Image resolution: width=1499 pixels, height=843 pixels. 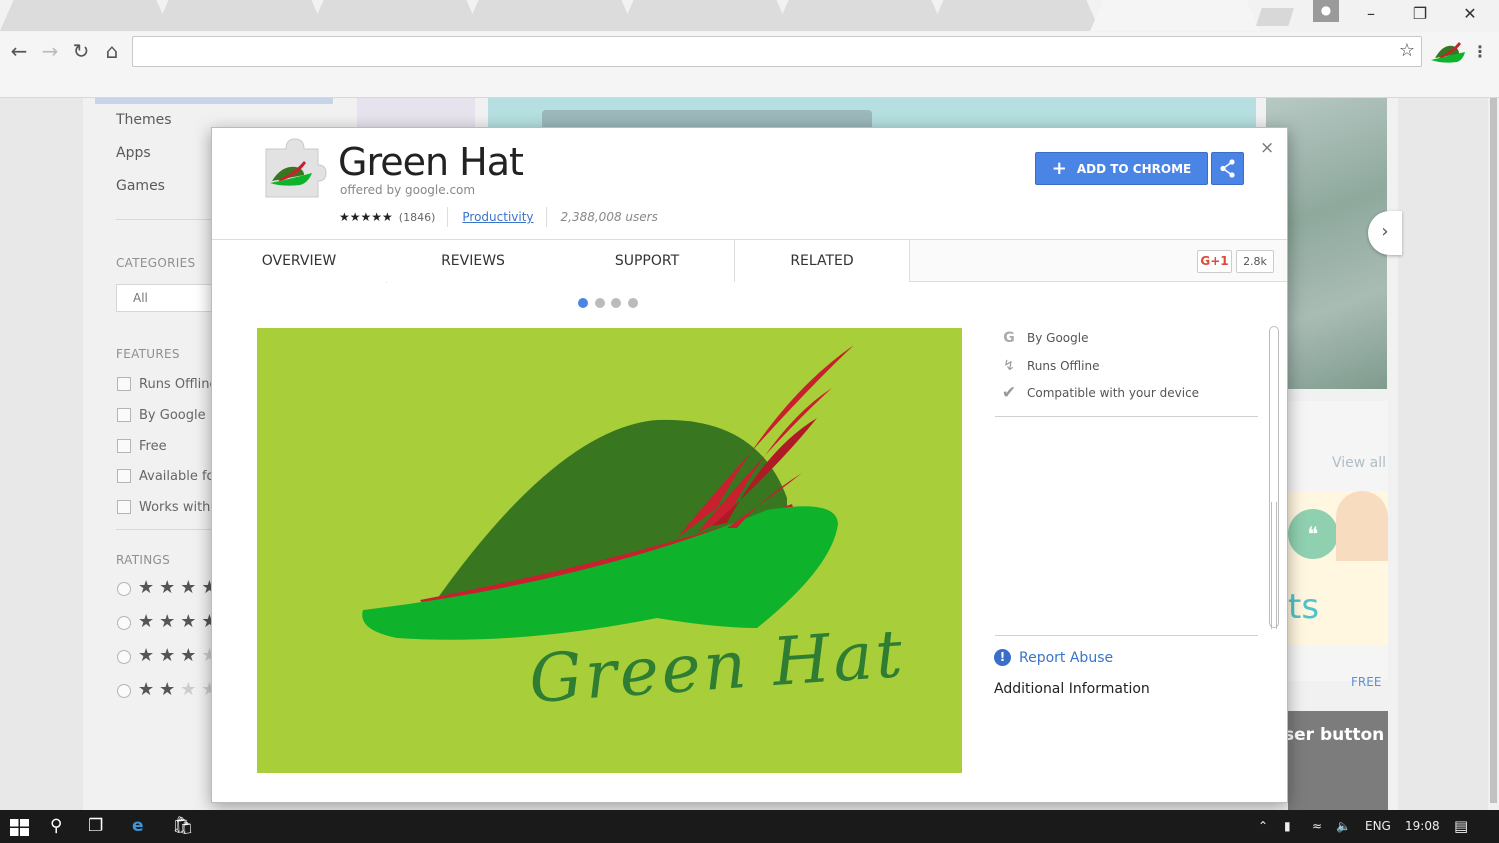 I want to click on reload-icon: ↻, so click(x=81, y=51).